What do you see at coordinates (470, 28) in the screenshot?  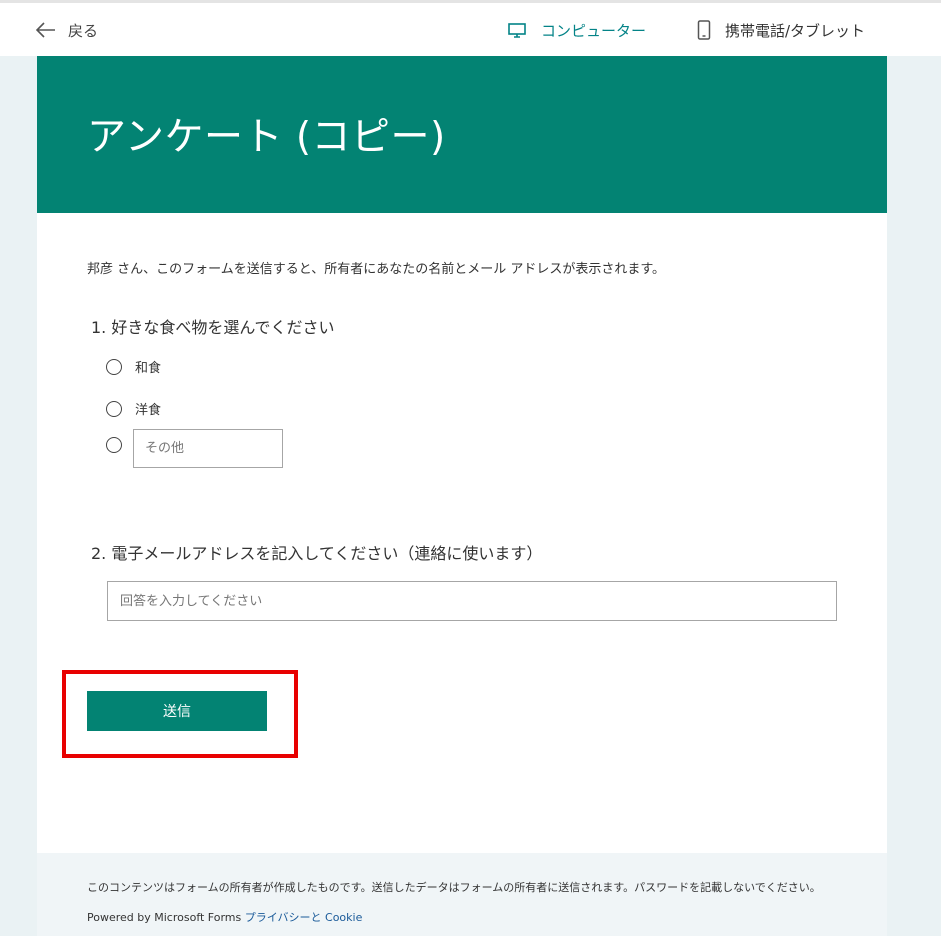 I see `top-navigation-bar: 戻る コンピューター 携帯電話/タブレット` at bounding box center [470, 28].